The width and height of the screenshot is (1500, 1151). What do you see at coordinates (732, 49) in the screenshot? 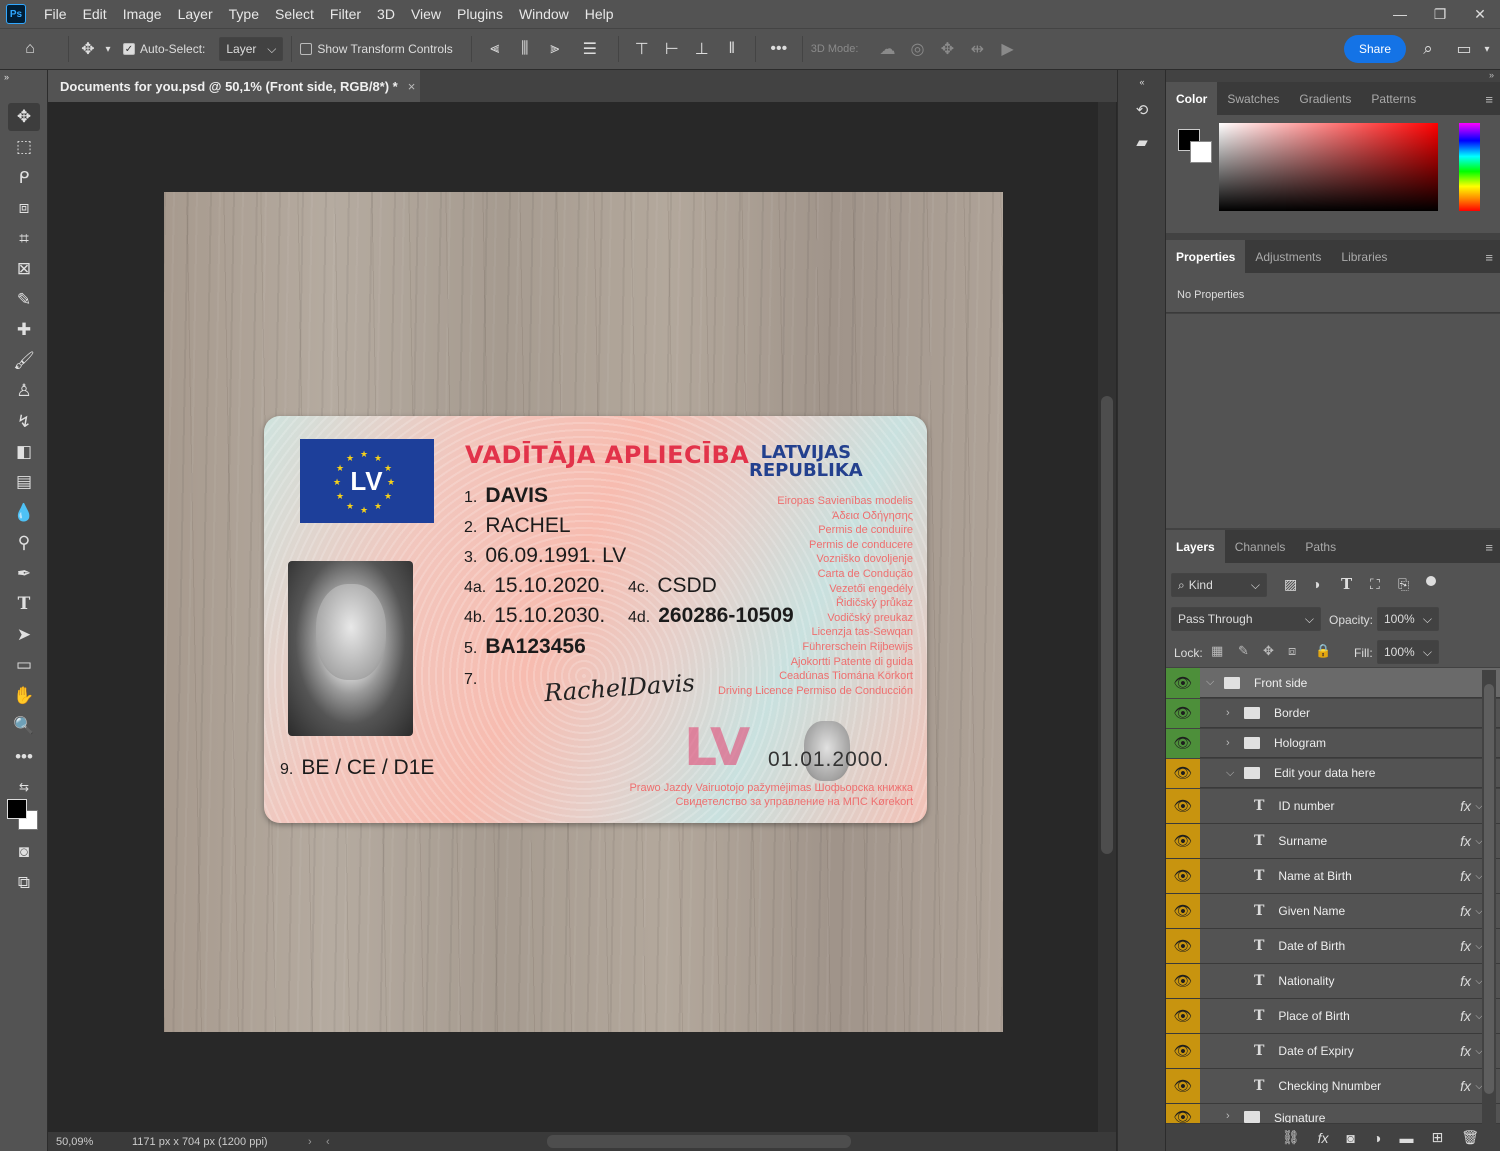
I see `distribute-vertical-icon: ‖` at bounding box center [732, 49].